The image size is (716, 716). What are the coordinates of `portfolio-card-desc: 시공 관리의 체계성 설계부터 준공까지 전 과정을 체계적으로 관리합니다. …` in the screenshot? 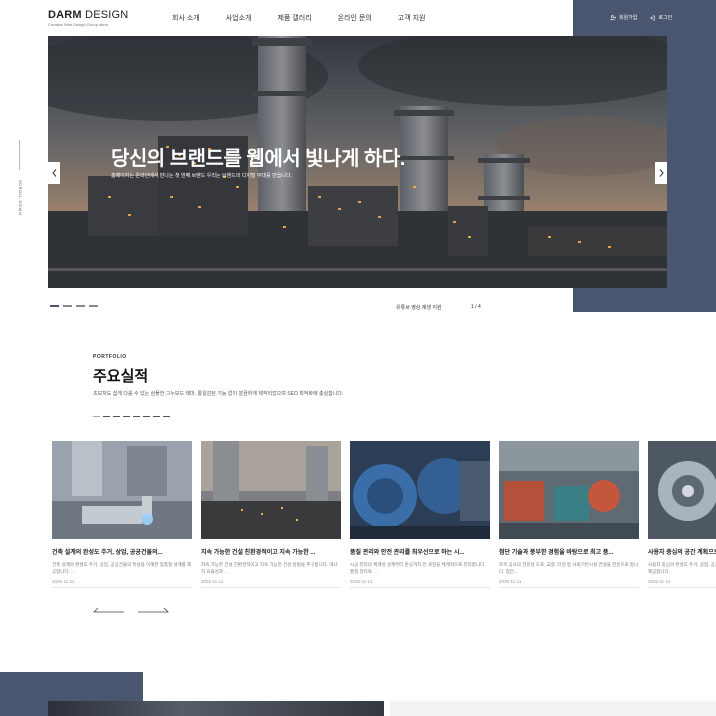 It's located at (418, 568).